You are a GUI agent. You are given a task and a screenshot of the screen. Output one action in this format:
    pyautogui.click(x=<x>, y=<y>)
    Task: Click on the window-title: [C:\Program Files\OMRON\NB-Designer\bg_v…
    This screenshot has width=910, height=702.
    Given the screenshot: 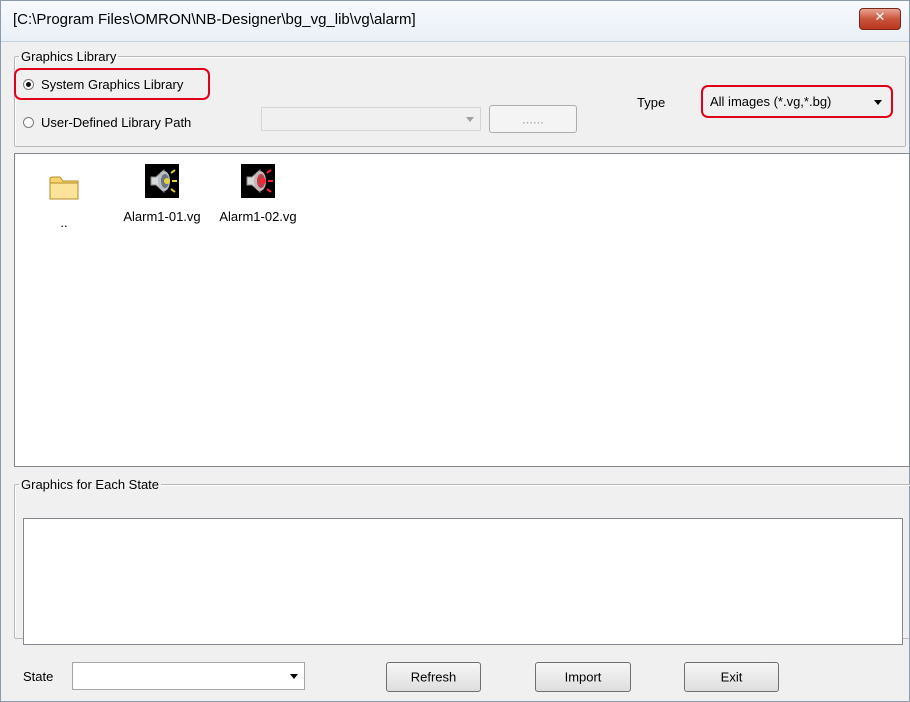 What is the action you would take?
    pyautogui.click(x=214, y=19)
    